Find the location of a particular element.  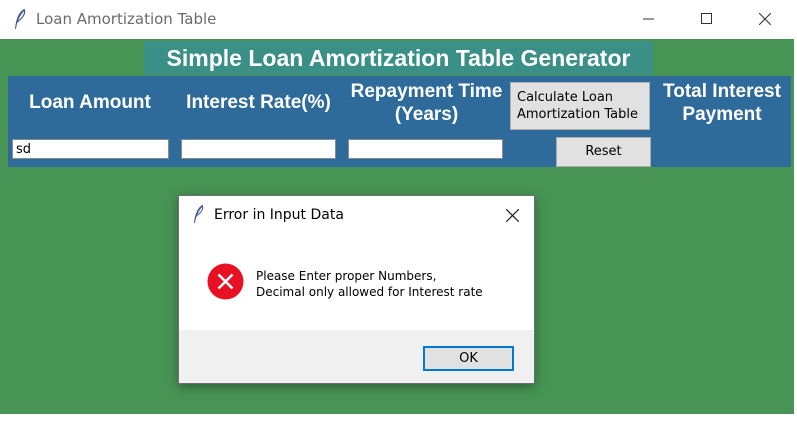

dialog-close-button is located at coordinates (513, 216).